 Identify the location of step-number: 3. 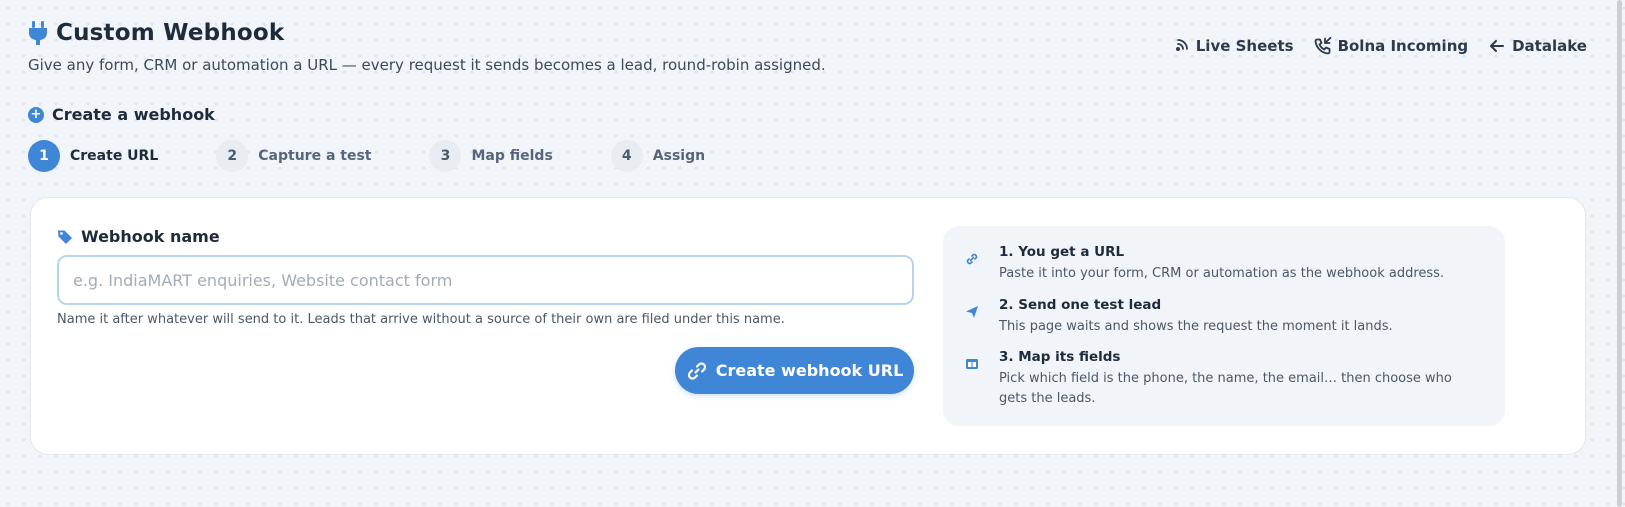
(445, 156).